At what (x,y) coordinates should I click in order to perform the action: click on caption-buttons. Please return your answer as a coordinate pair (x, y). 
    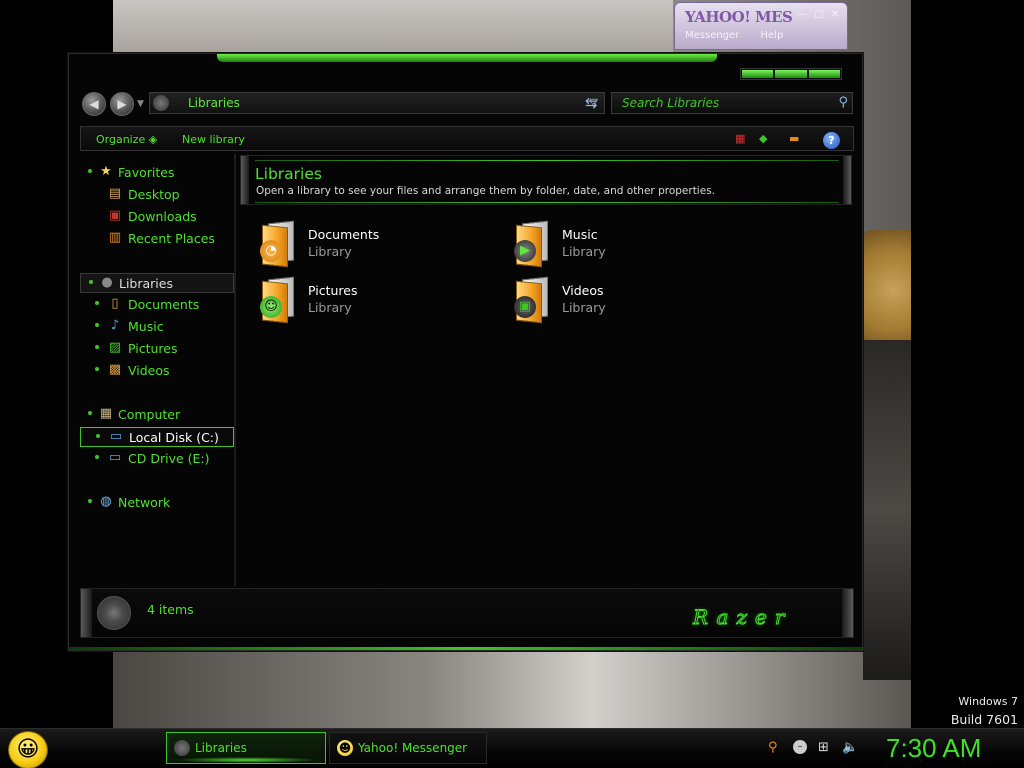
    Looking at the image, I should click on (791, 74).